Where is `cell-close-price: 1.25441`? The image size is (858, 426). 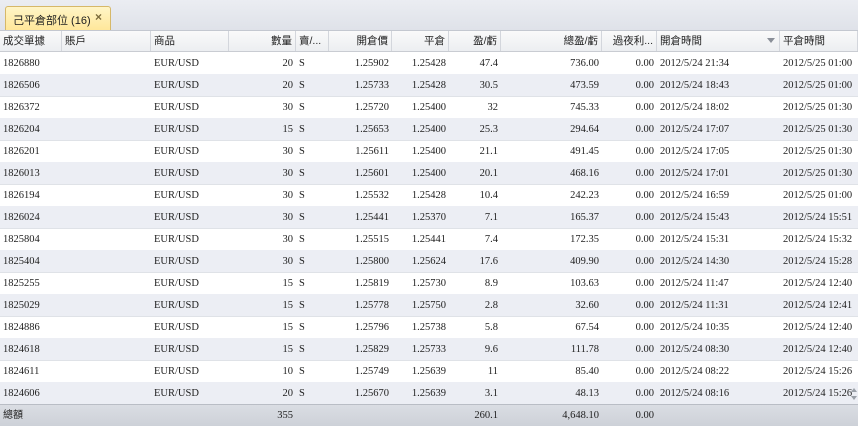
cell-close-price: 1.25441 is located at coordinates (428, 239).